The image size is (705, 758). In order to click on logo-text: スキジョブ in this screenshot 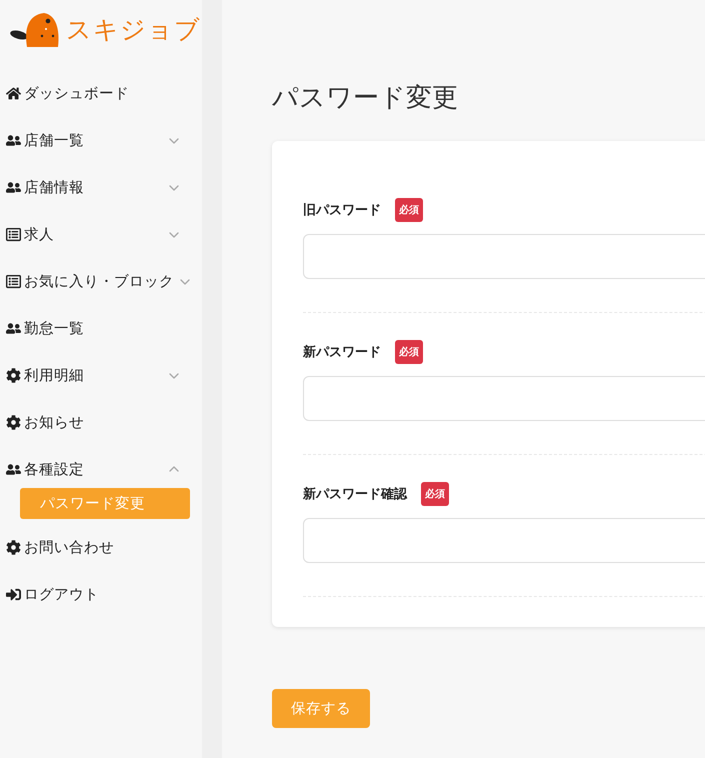, I will do `click(133, 30)`.